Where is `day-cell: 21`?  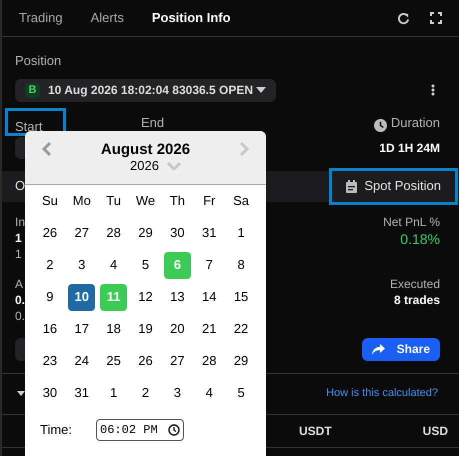 day-cell: 21 is located at coordinates (209, 329).